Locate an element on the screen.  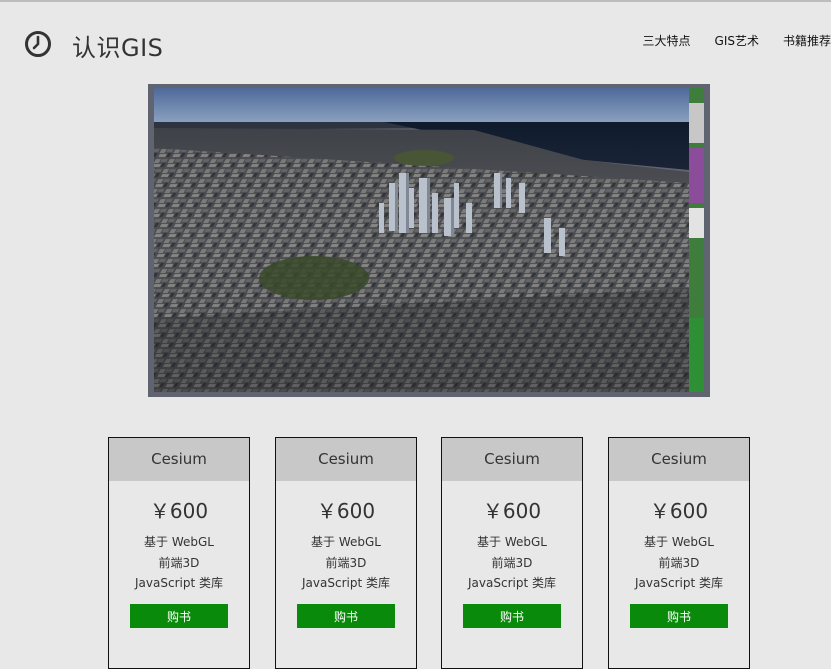
nav-item-features: 三大特点 is located at coordinates (667, 40).